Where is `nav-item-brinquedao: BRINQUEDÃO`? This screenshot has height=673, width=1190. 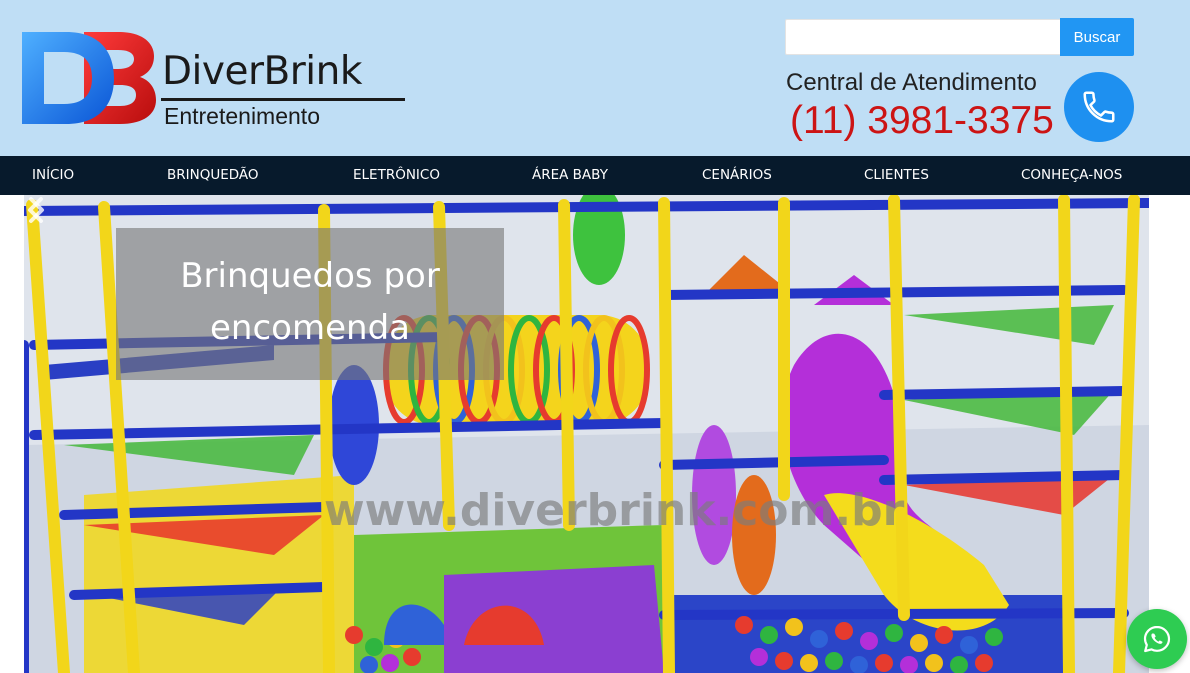 nav-item-brinquedao: BRINQUEDÃO is located at coordinates (213, 175).